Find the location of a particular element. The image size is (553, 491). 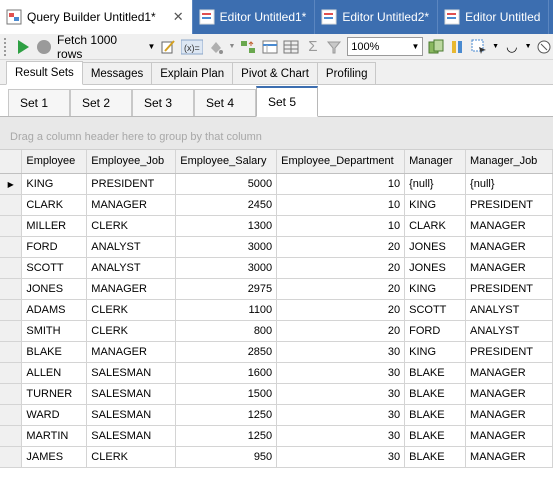

table-cell: 1100 is located at coordinates (226, 310).